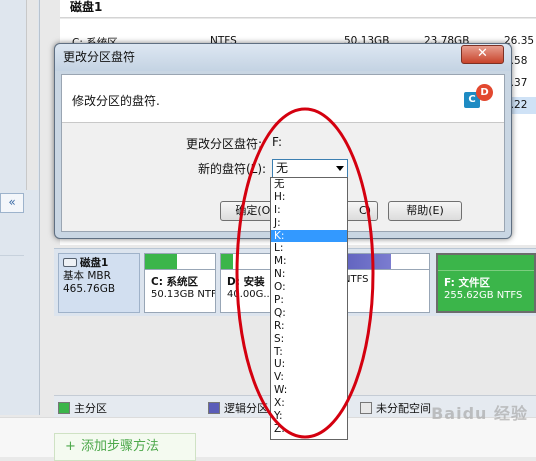 The width and height of the screenshot is (536, 461). Describe the element at coordinates (309, 352) in the screenshot. I see `dropdown-option: T:` at that location.